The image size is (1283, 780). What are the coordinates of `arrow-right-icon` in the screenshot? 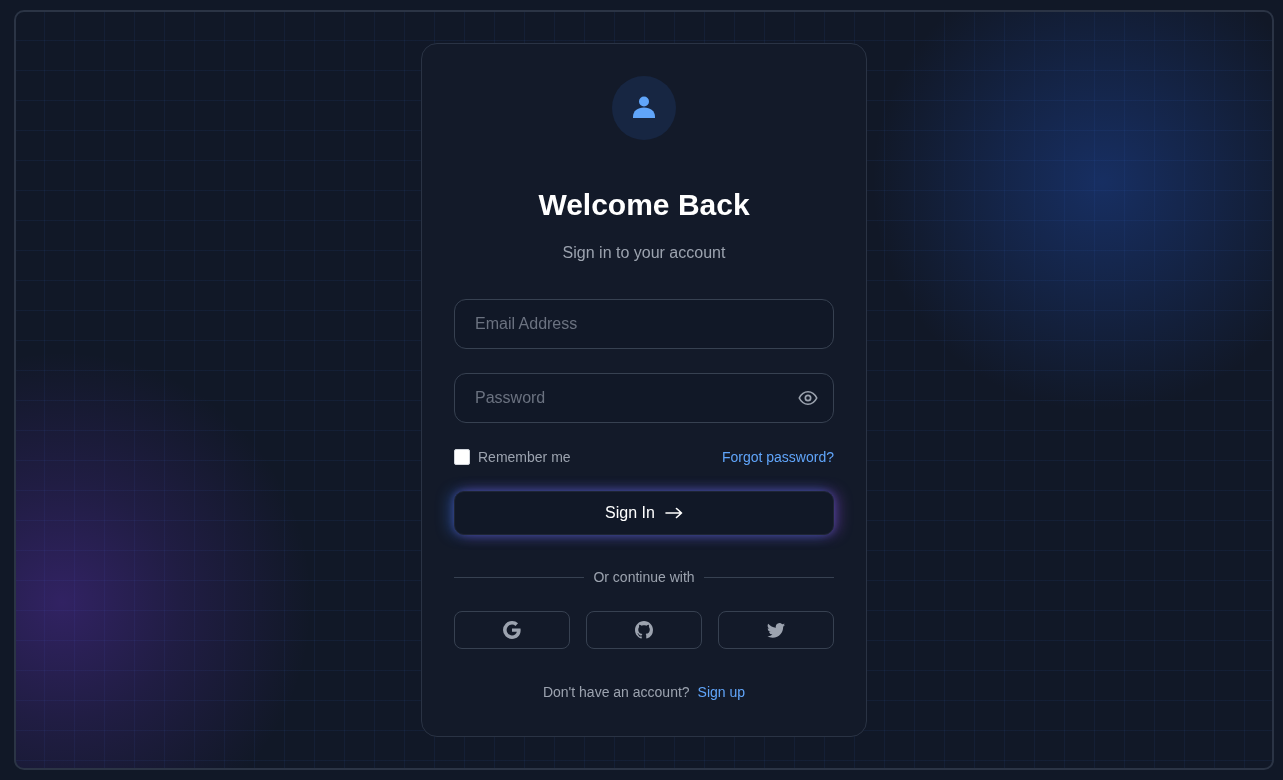 It's located at (673, 513).